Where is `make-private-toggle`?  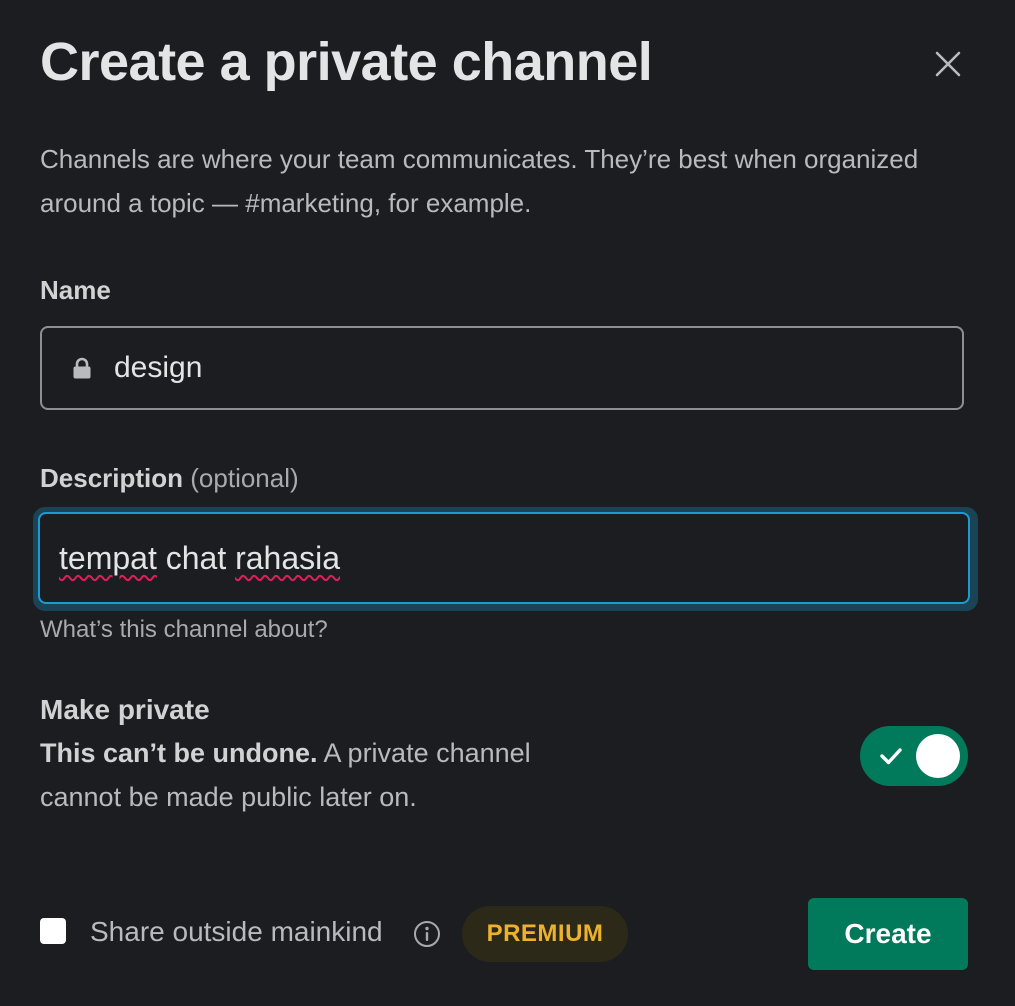
make-private-toggle is located at coordinates (914, 756).